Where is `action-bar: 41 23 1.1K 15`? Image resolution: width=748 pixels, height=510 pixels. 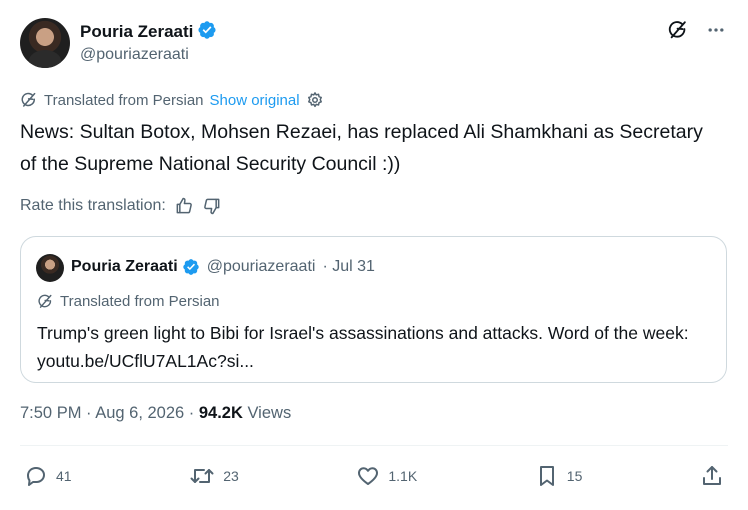 action-bar: 41 23 1.1K 15 is located at coordinates (374, 476).